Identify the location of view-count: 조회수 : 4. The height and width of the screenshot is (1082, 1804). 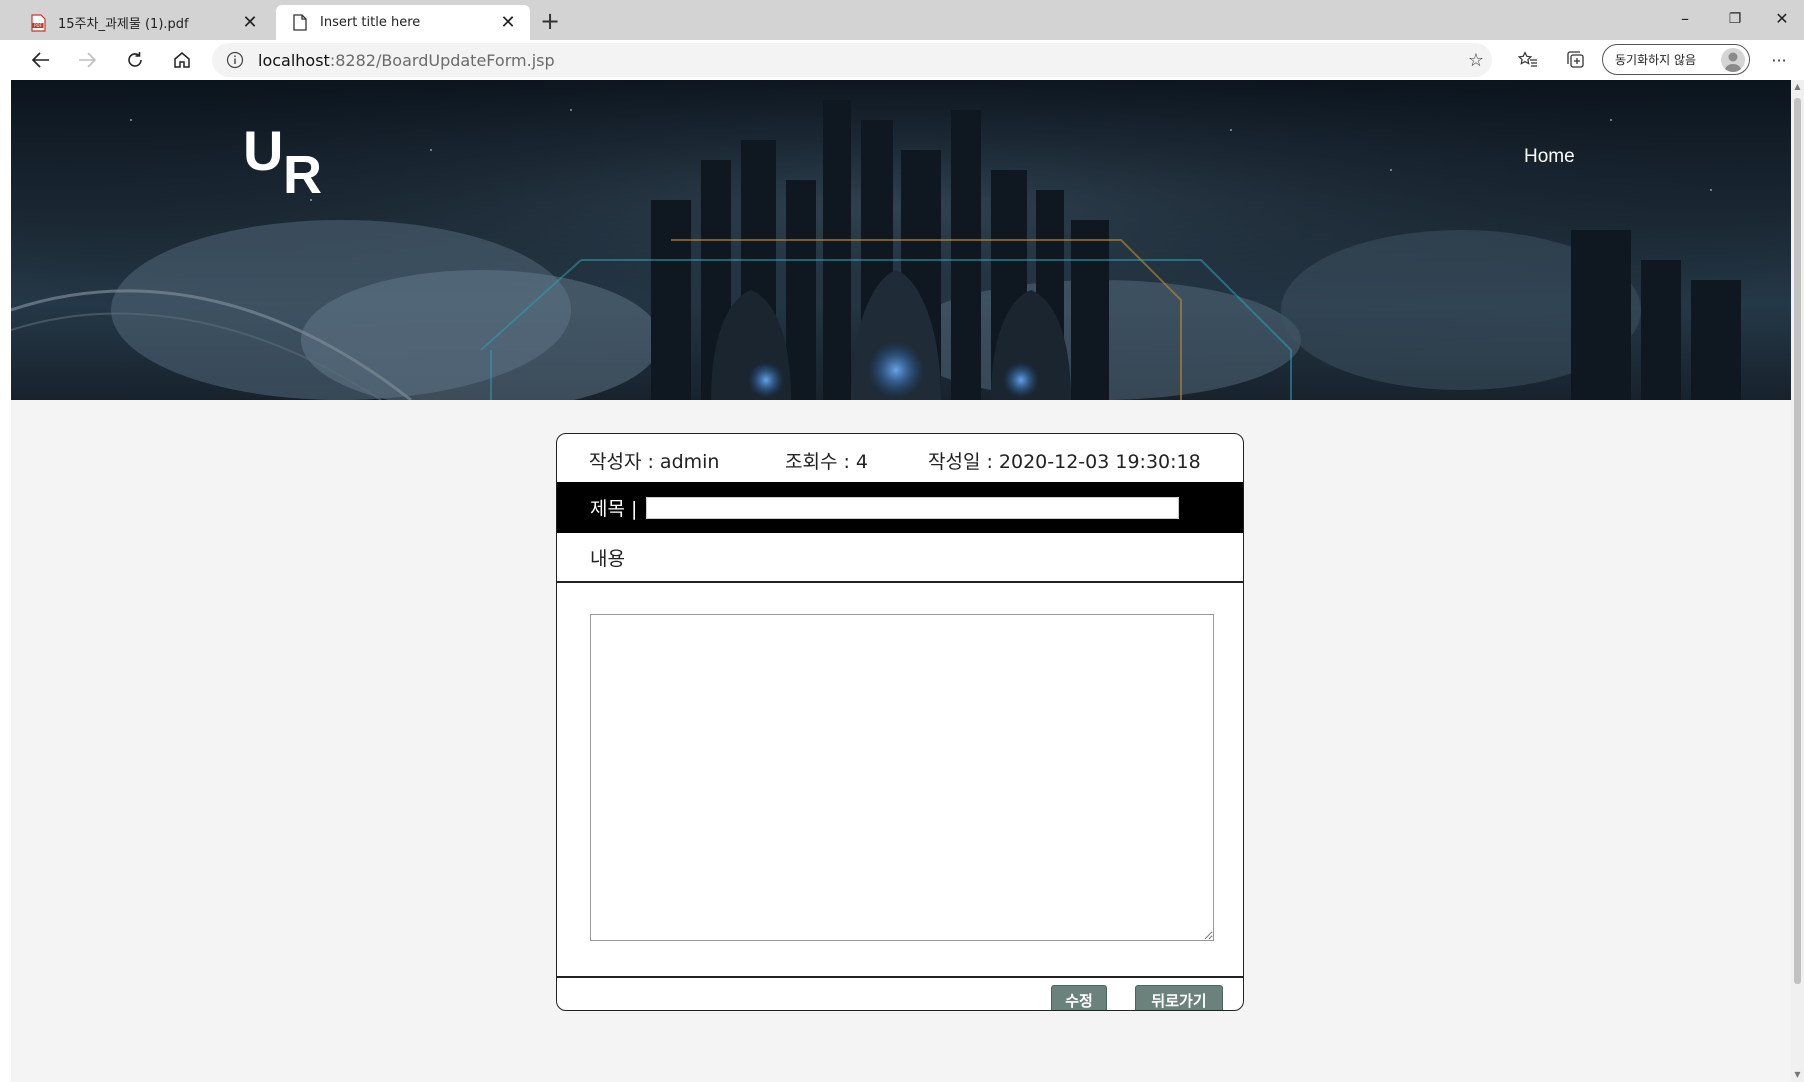
(827, 462).